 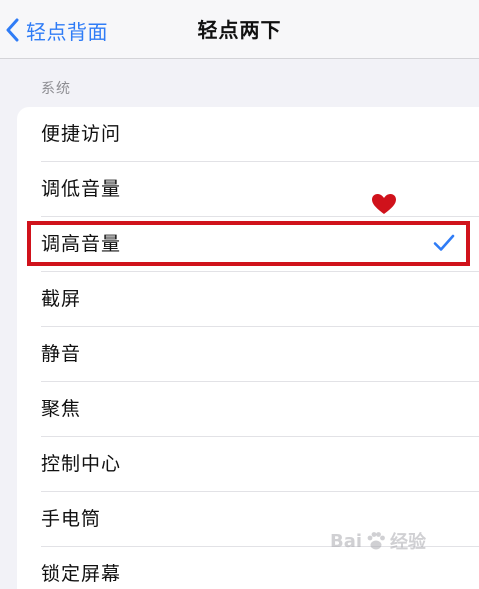 I want to click on list-item-accessibility: 便捷访问, so click(x=248, y=134).